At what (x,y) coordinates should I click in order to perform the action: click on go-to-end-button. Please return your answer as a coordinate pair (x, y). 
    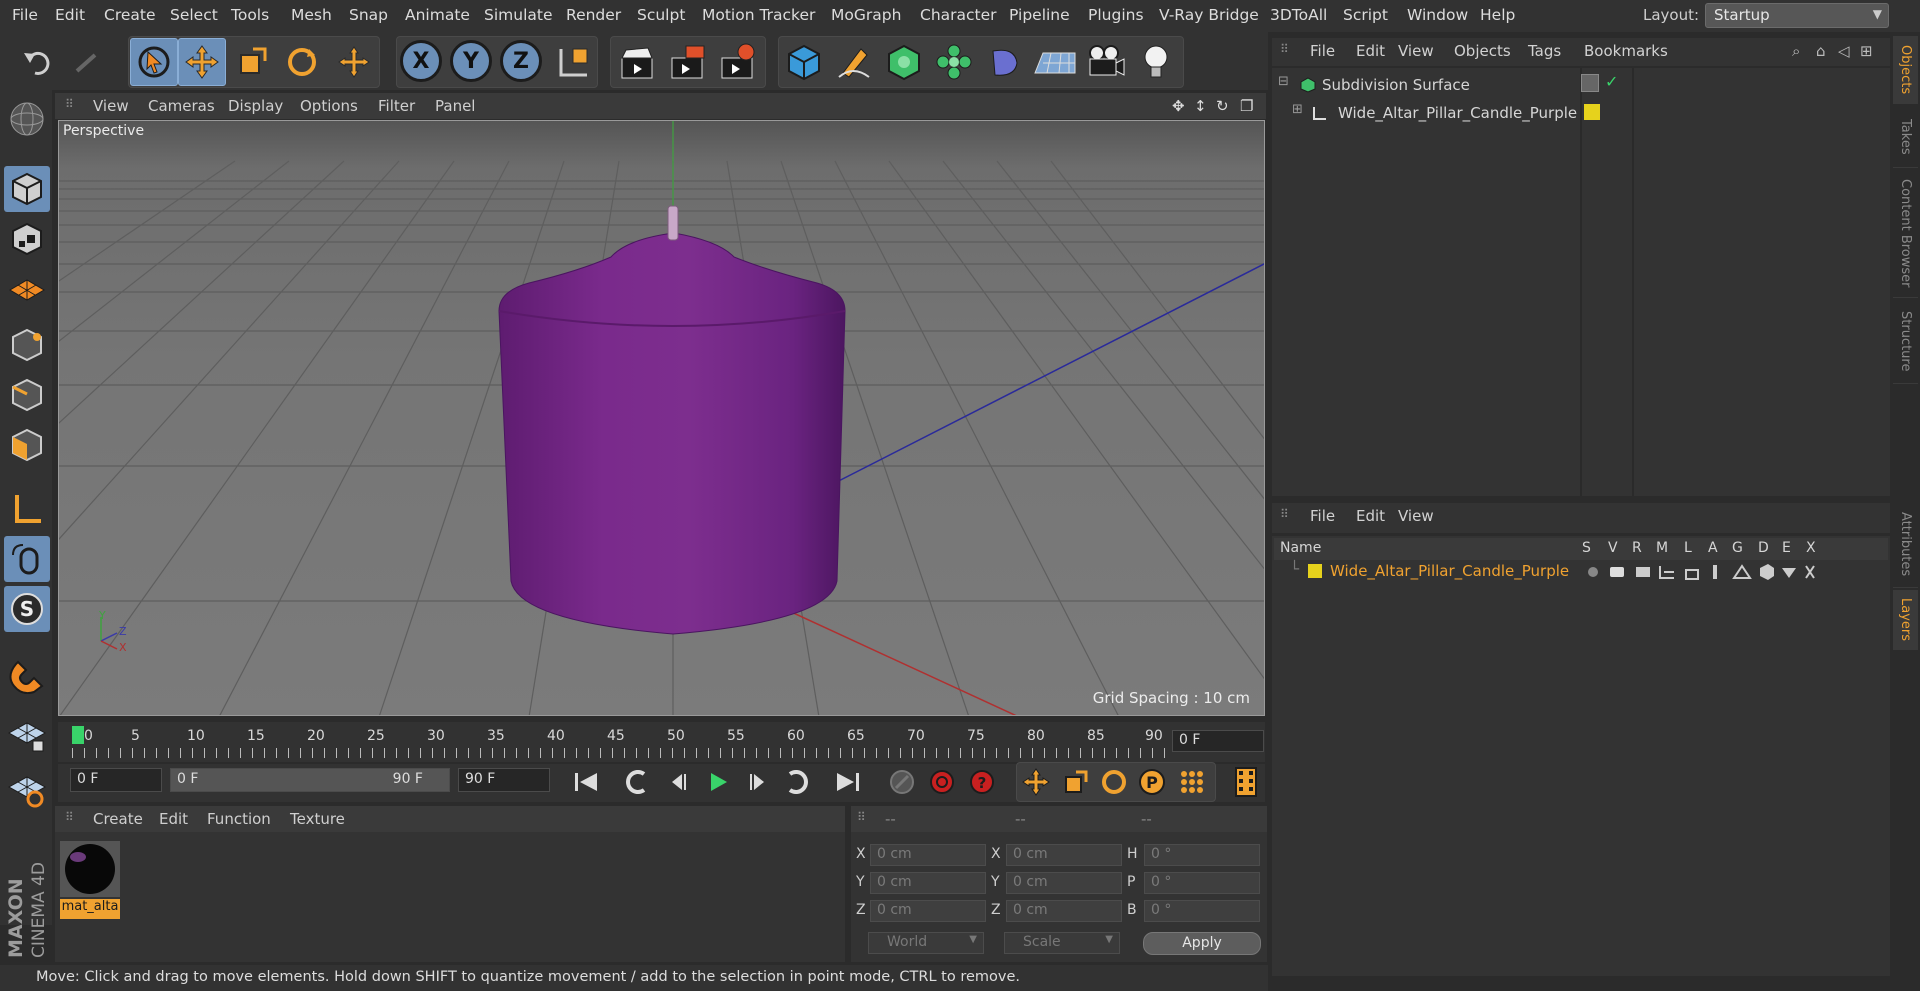
    Looking at the image, I should click on (848, 782).